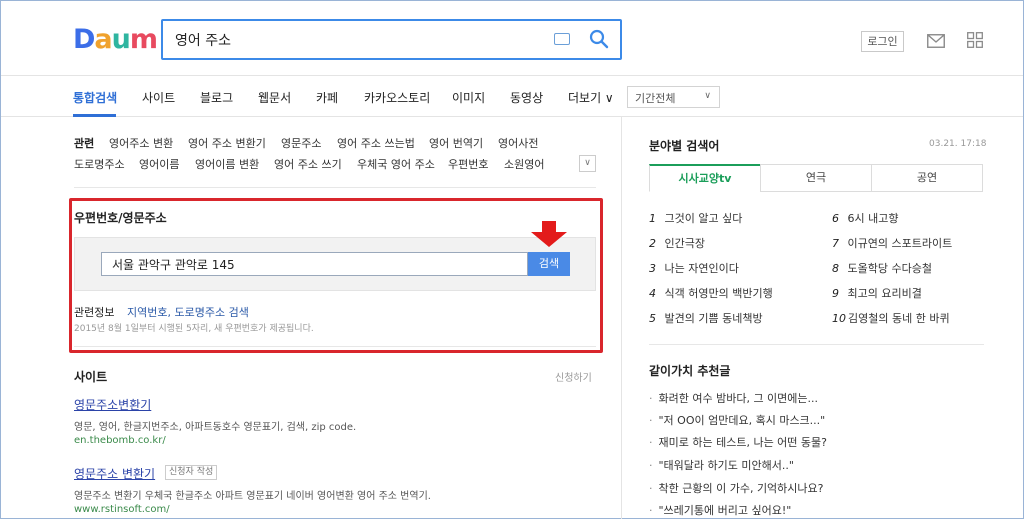 This screenshot has width=1024, height=519. I want to click on recommendation-item: "쓰레기통에 버리고 싶어요!", so click(720, 510).